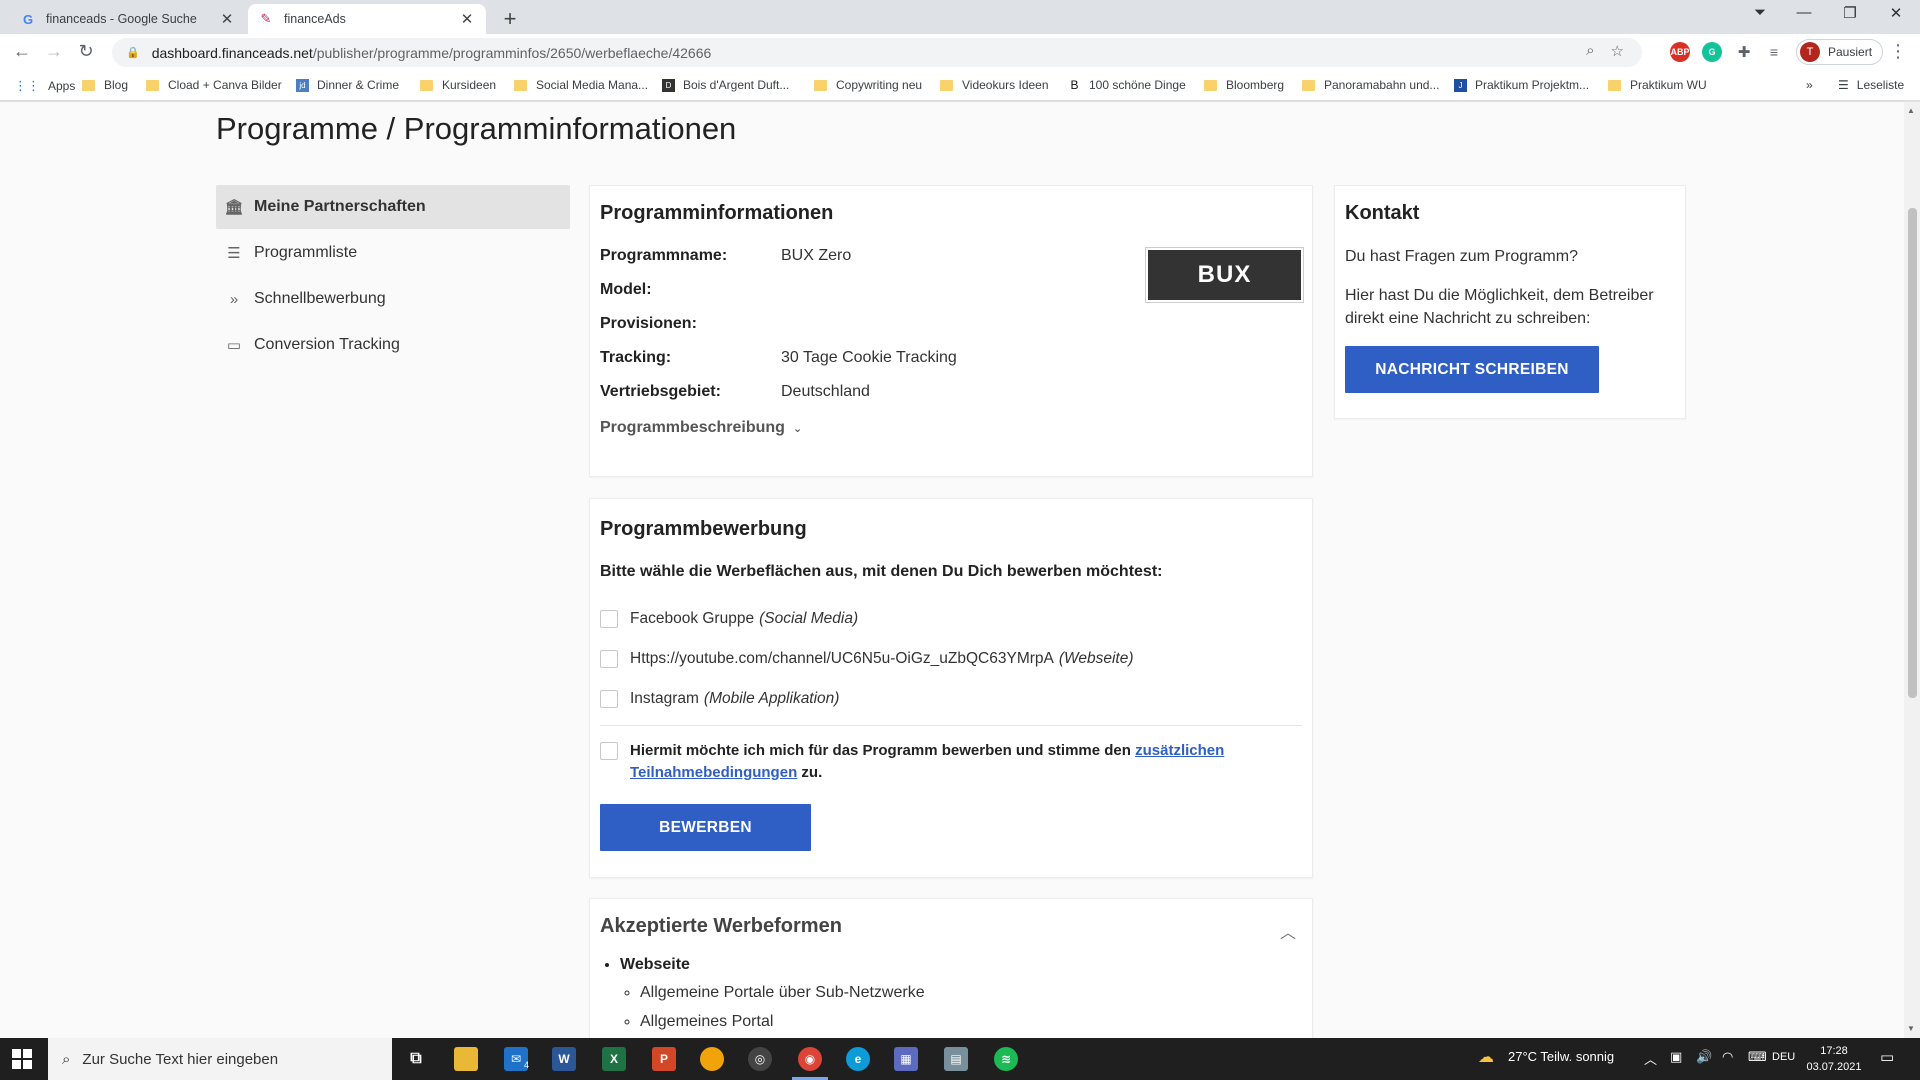 Image resolution: width=1920 pixels, height=1080 pixels. Describe the element at coordinates (266, 18) in the screenshot. I see `financeads-icon: ✎` at that location.